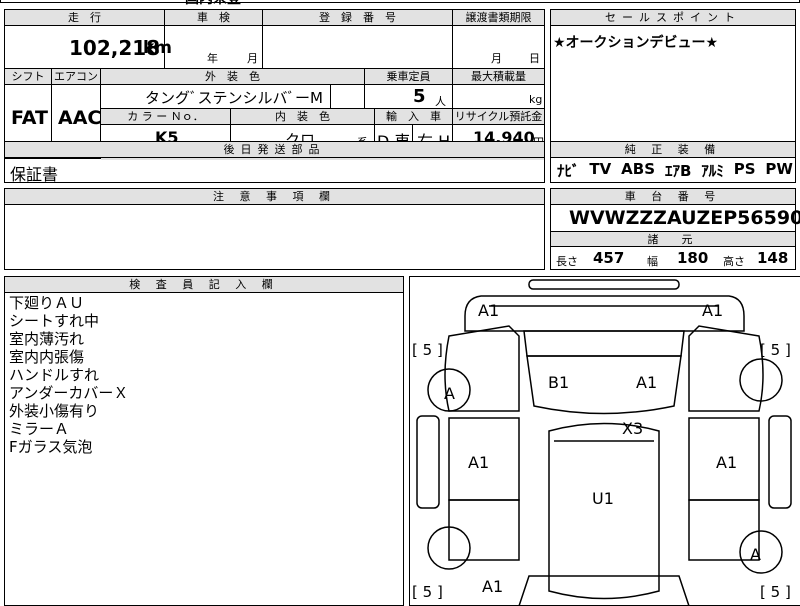 Image resolution: width=800 pixels, height=606 pixels. Describe the element at coordinates (673, 150) in the screenshot. I see `equipment-header: 純 正 装 備` at that location.